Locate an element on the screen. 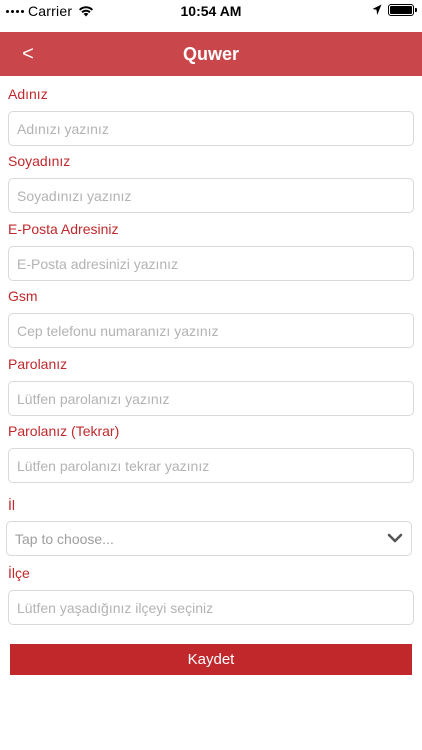 The height and width of the screenshot is (750, 422). password-repeat-field-group: Parolanız (Tekrar) is located at coordinates (211, 452).